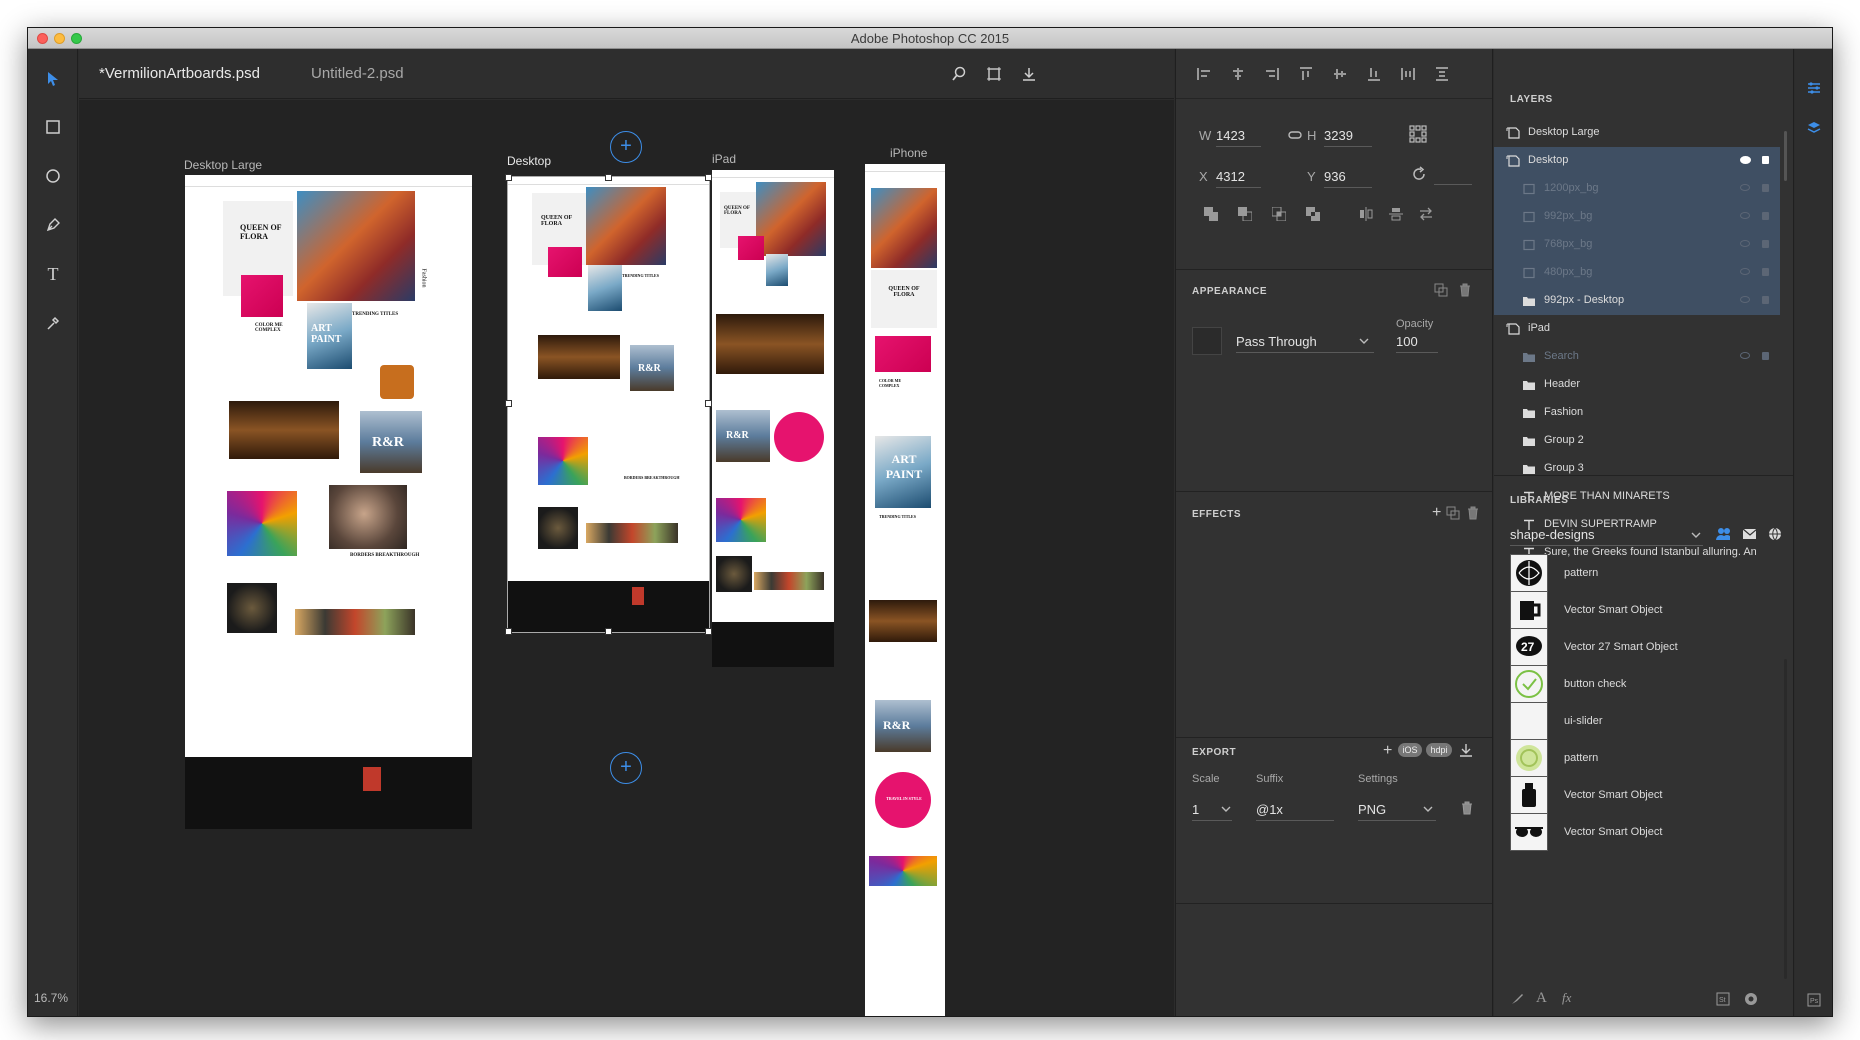  What do you see at coordinates (959, 74) in the screenshot?
I see `search-icon` at bounding box center [959, 74].